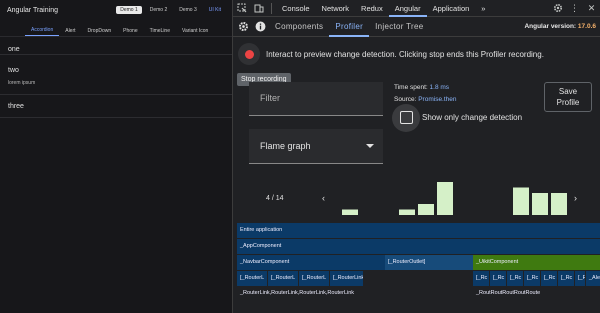 The image size is (600, 313). What do you see at coordinates (593, 278) in the screenshot?
I see `flame-node-alert: _Ale` at bounding box center [593, 278].